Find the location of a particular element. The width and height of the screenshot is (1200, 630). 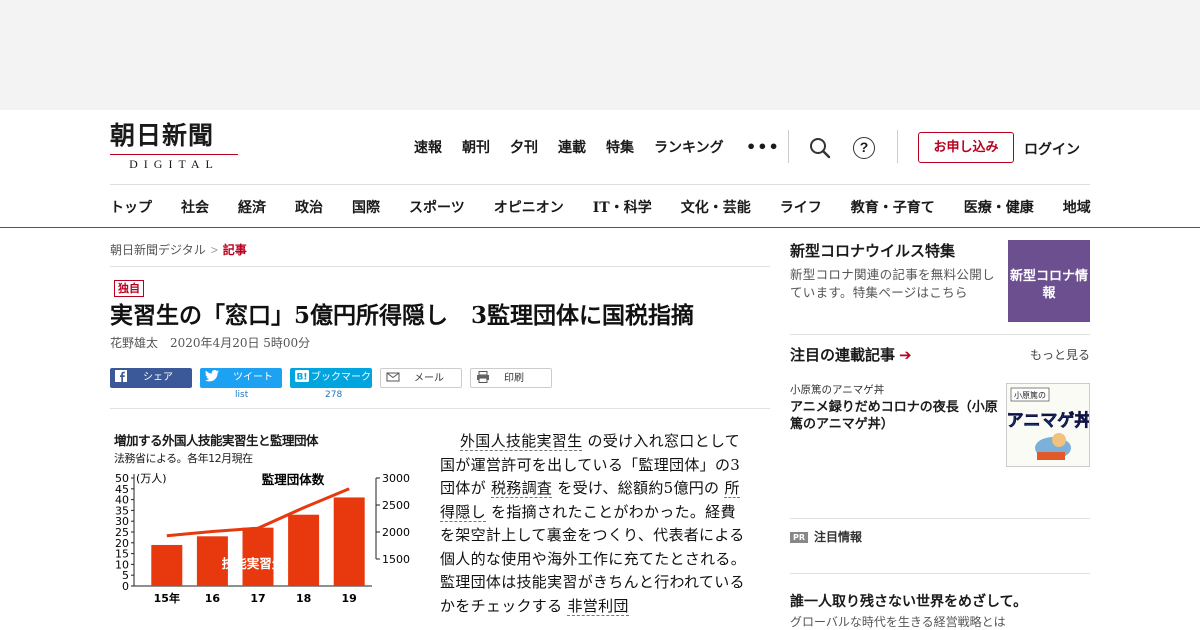

topnav-rensai: 連載 is located at coordinates (572, 147).